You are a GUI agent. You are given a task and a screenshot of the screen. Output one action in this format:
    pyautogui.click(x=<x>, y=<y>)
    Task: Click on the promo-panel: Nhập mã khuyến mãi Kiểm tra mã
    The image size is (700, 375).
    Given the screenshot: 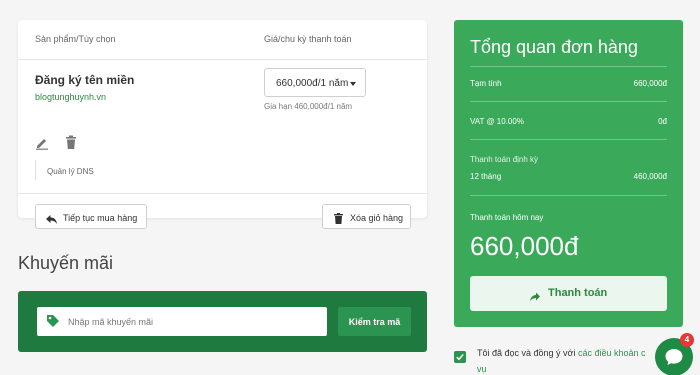 What is the action you would take?
    pyautogui.click(x=222, y=321)
    